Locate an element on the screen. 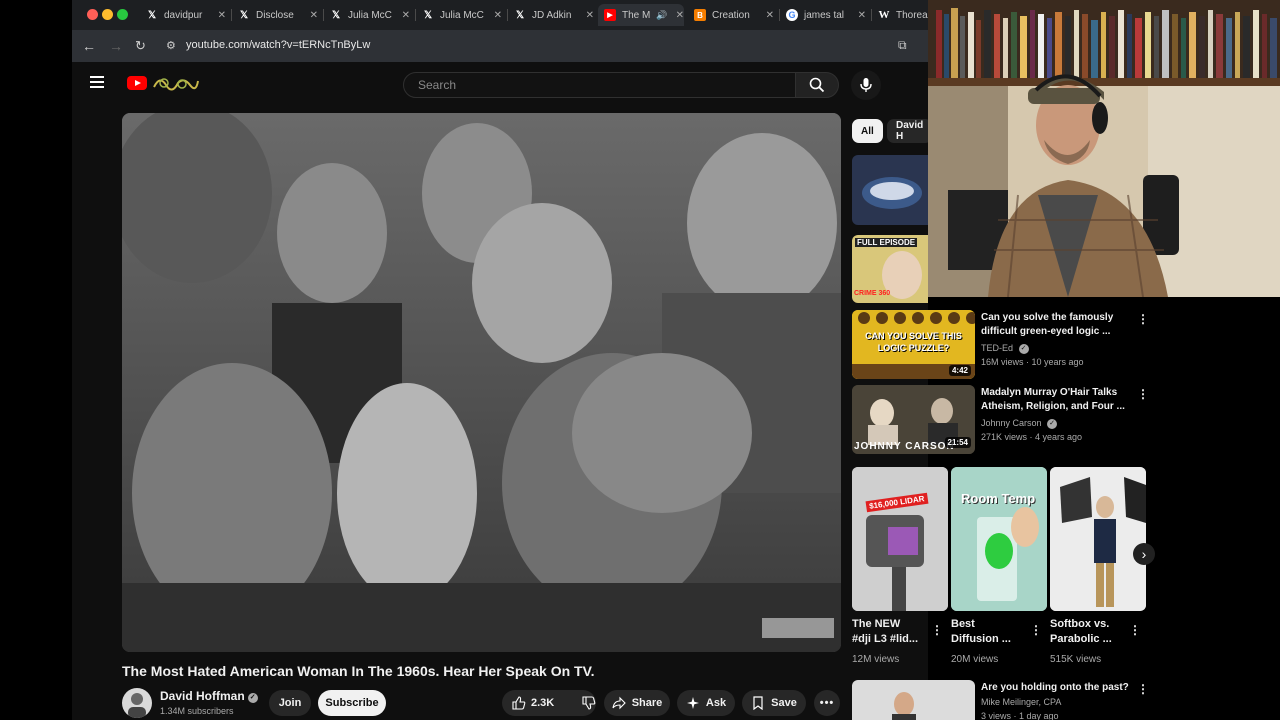  short-thumbnail is located at coordinates (1098, 539).